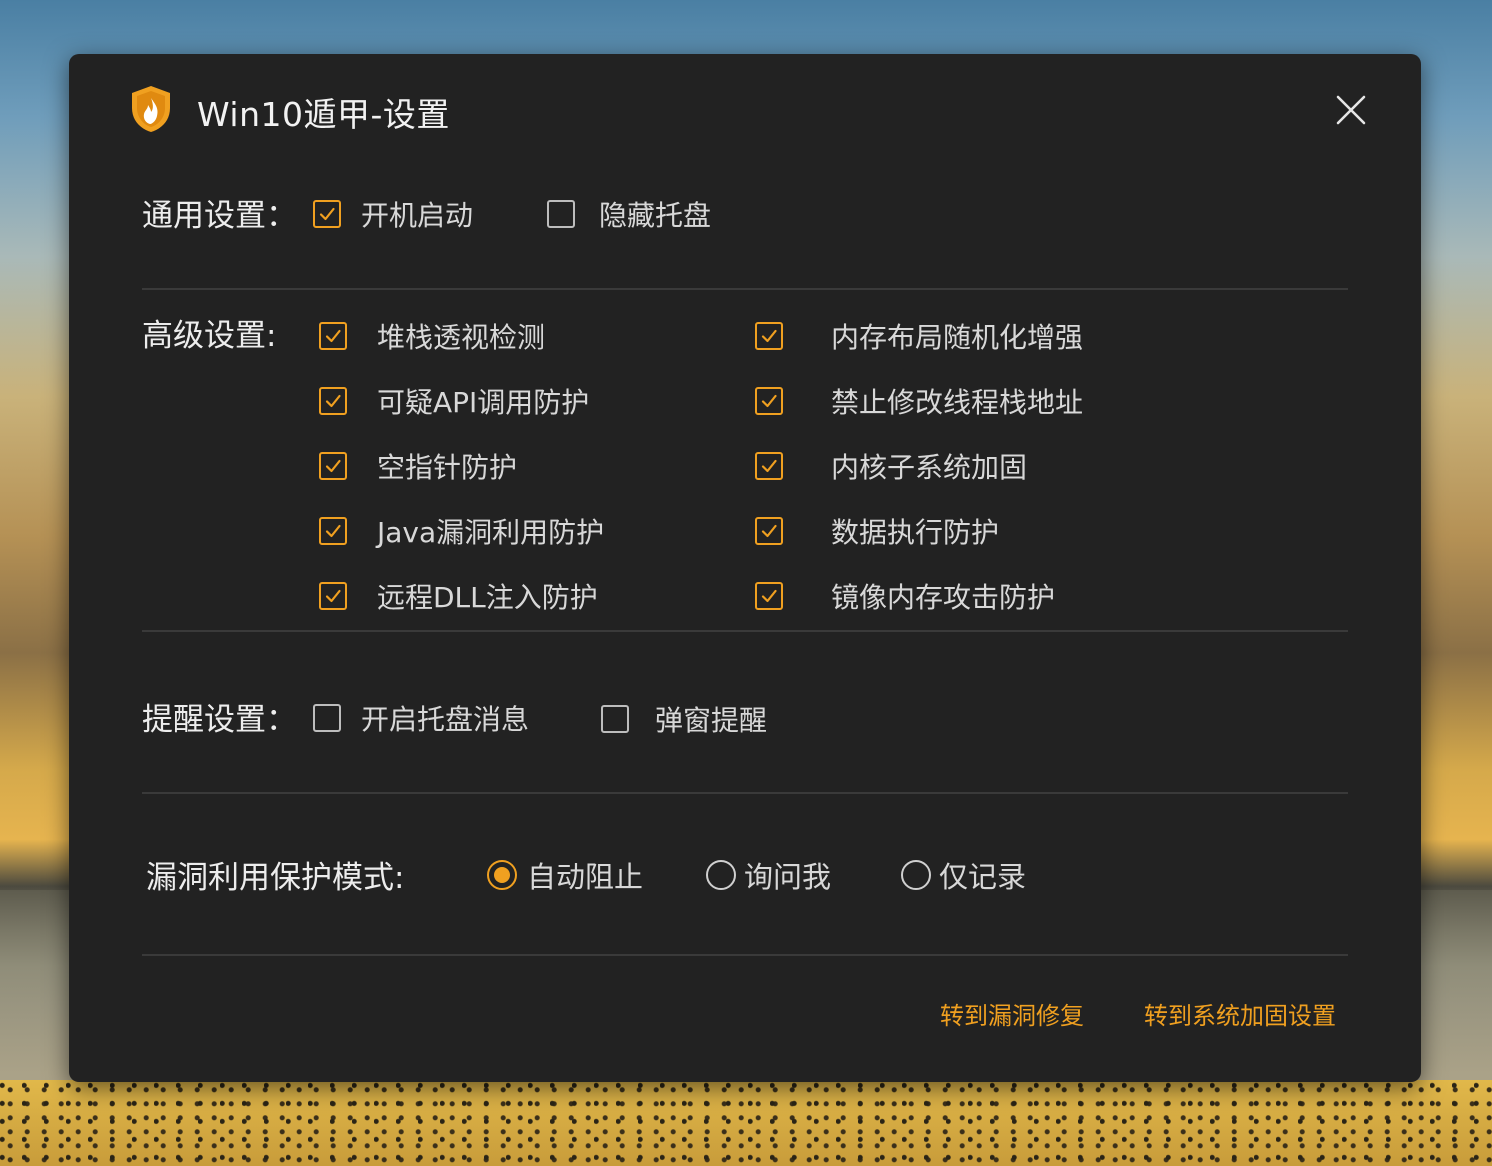 The height and width of the screenshot is (1166, 1492). Describe the element at coordinates (323, 114) in the screenshot. I see `window-title: Win10遁甲-设置` at that location.